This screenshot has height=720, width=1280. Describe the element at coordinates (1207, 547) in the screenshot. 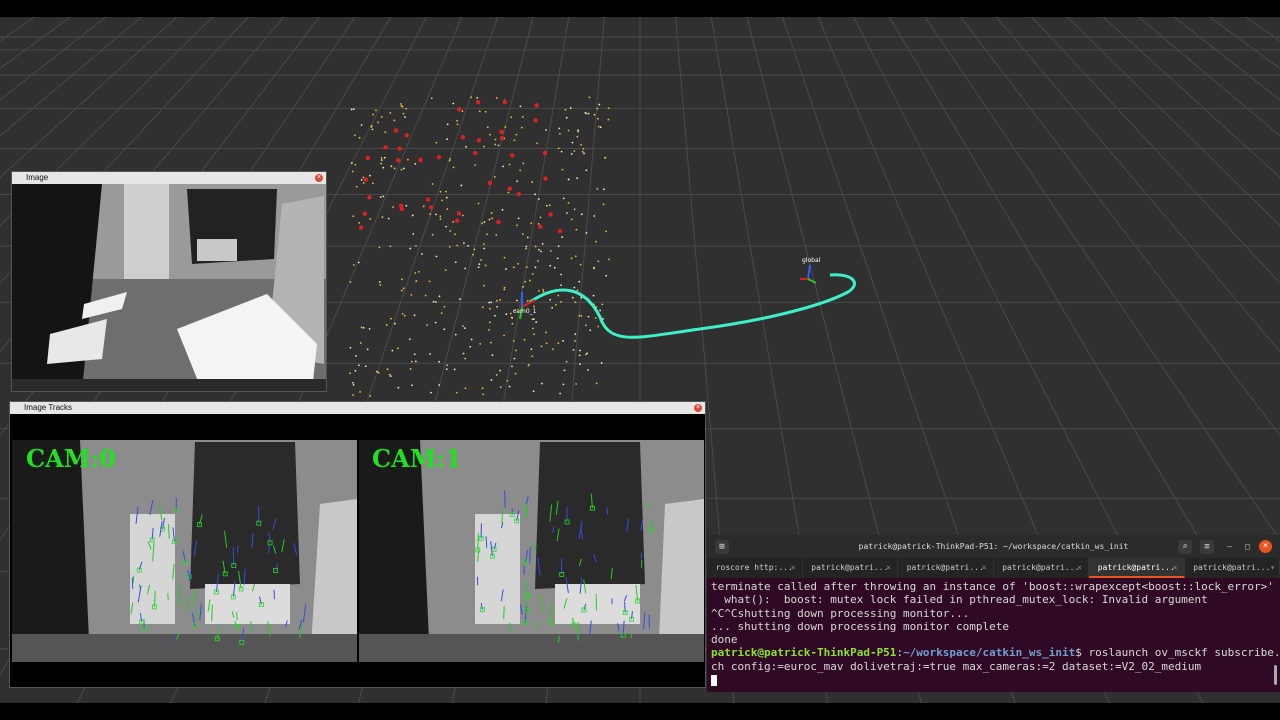

I see `menu-icon: ≡` at that location.